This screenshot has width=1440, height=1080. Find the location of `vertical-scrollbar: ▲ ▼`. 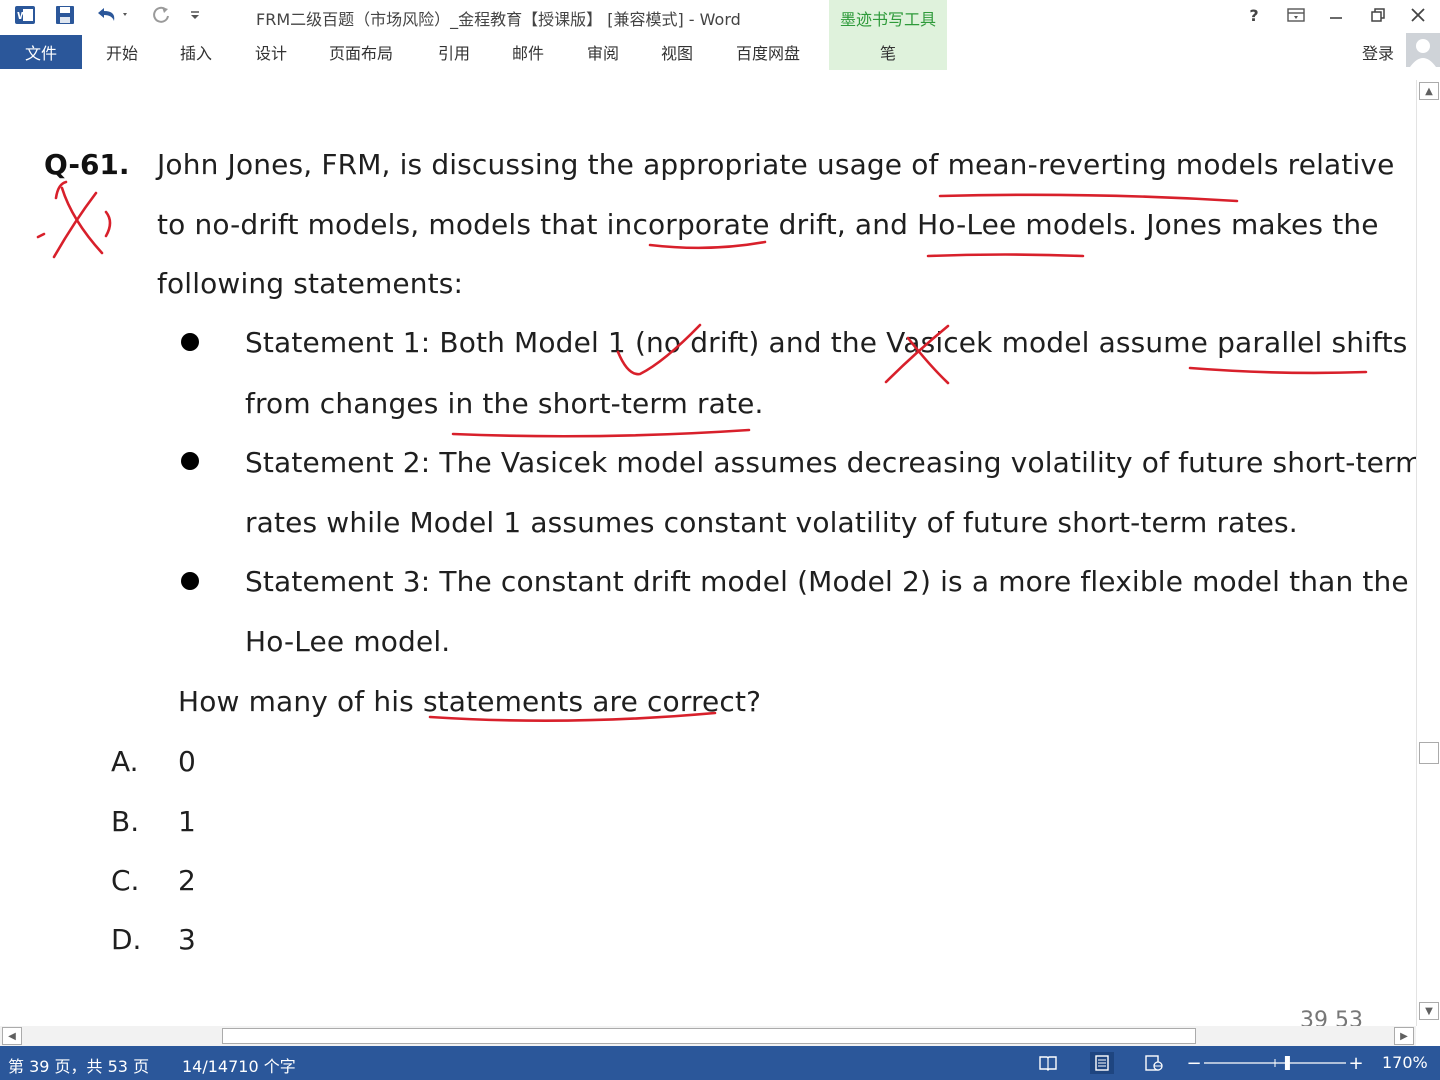

vertical-scrollbar: ▲ ▼ is located at coordinates (1428, 553).